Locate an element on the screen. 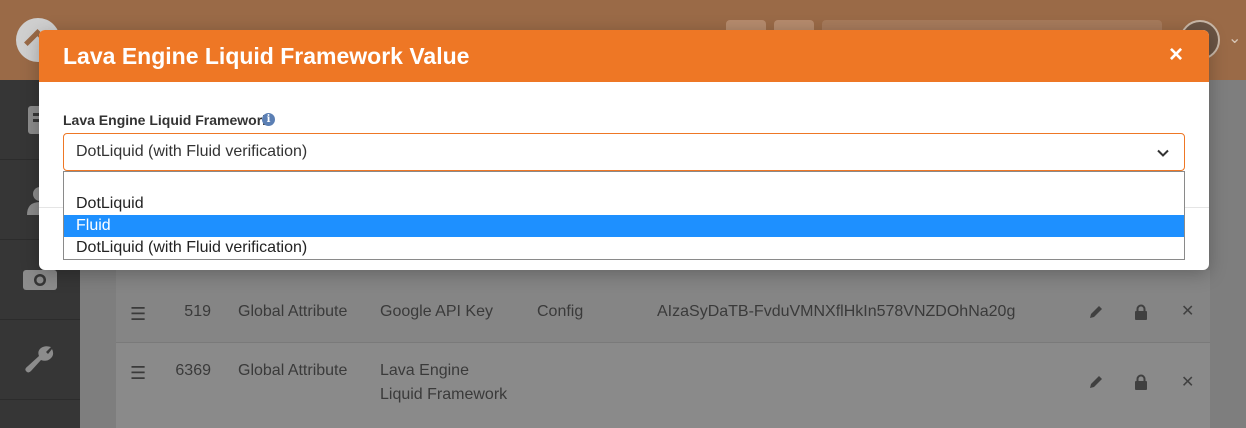  sidebar-item-admin-tools is located at coordinates (40, 360).